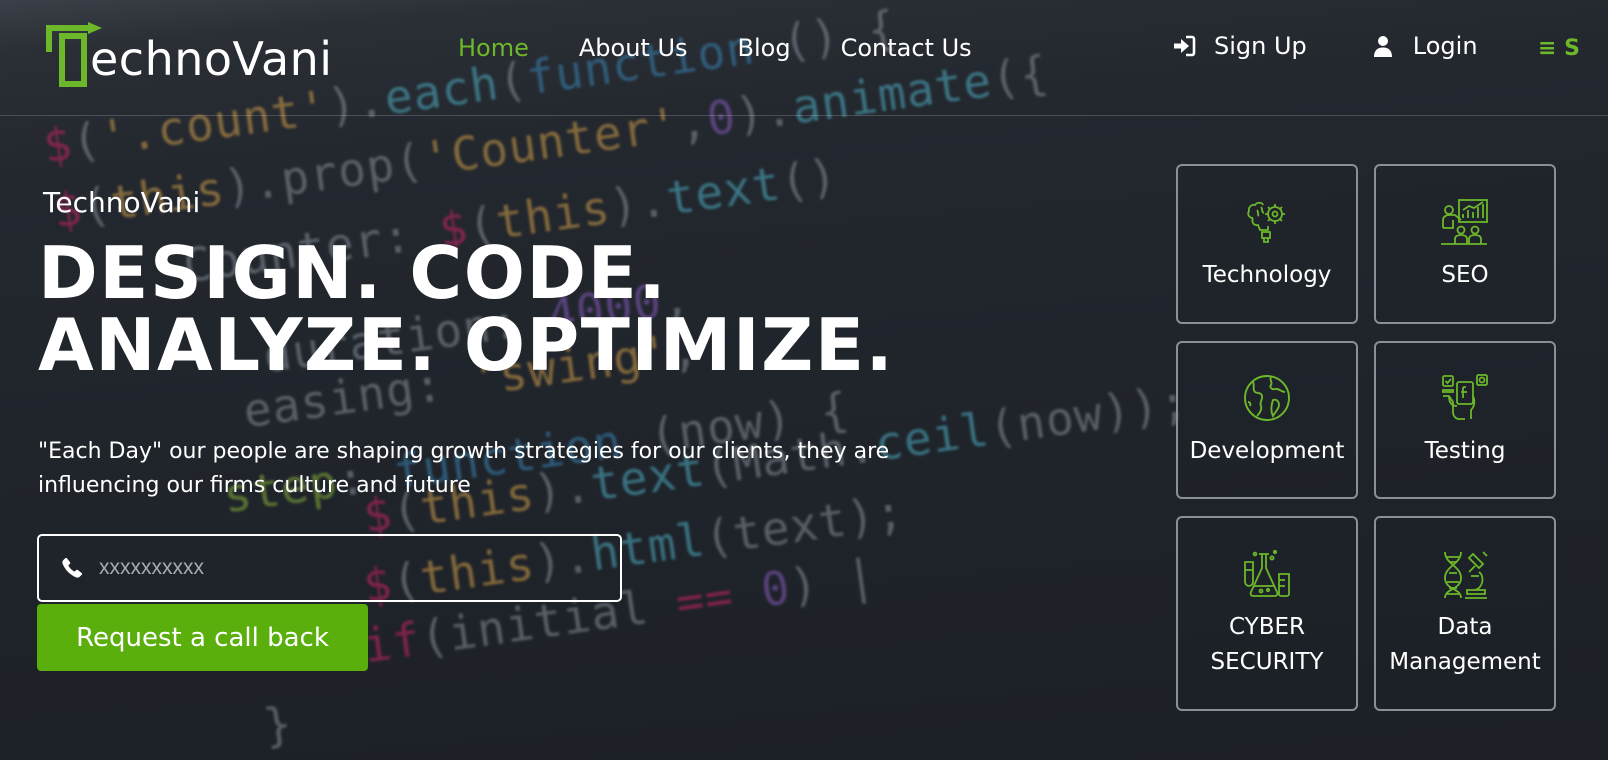 The image size is (1608, 760). Describe the element at coordinates (493, 48) in the screenshot. I see `nav-item-home: Home` at that location.